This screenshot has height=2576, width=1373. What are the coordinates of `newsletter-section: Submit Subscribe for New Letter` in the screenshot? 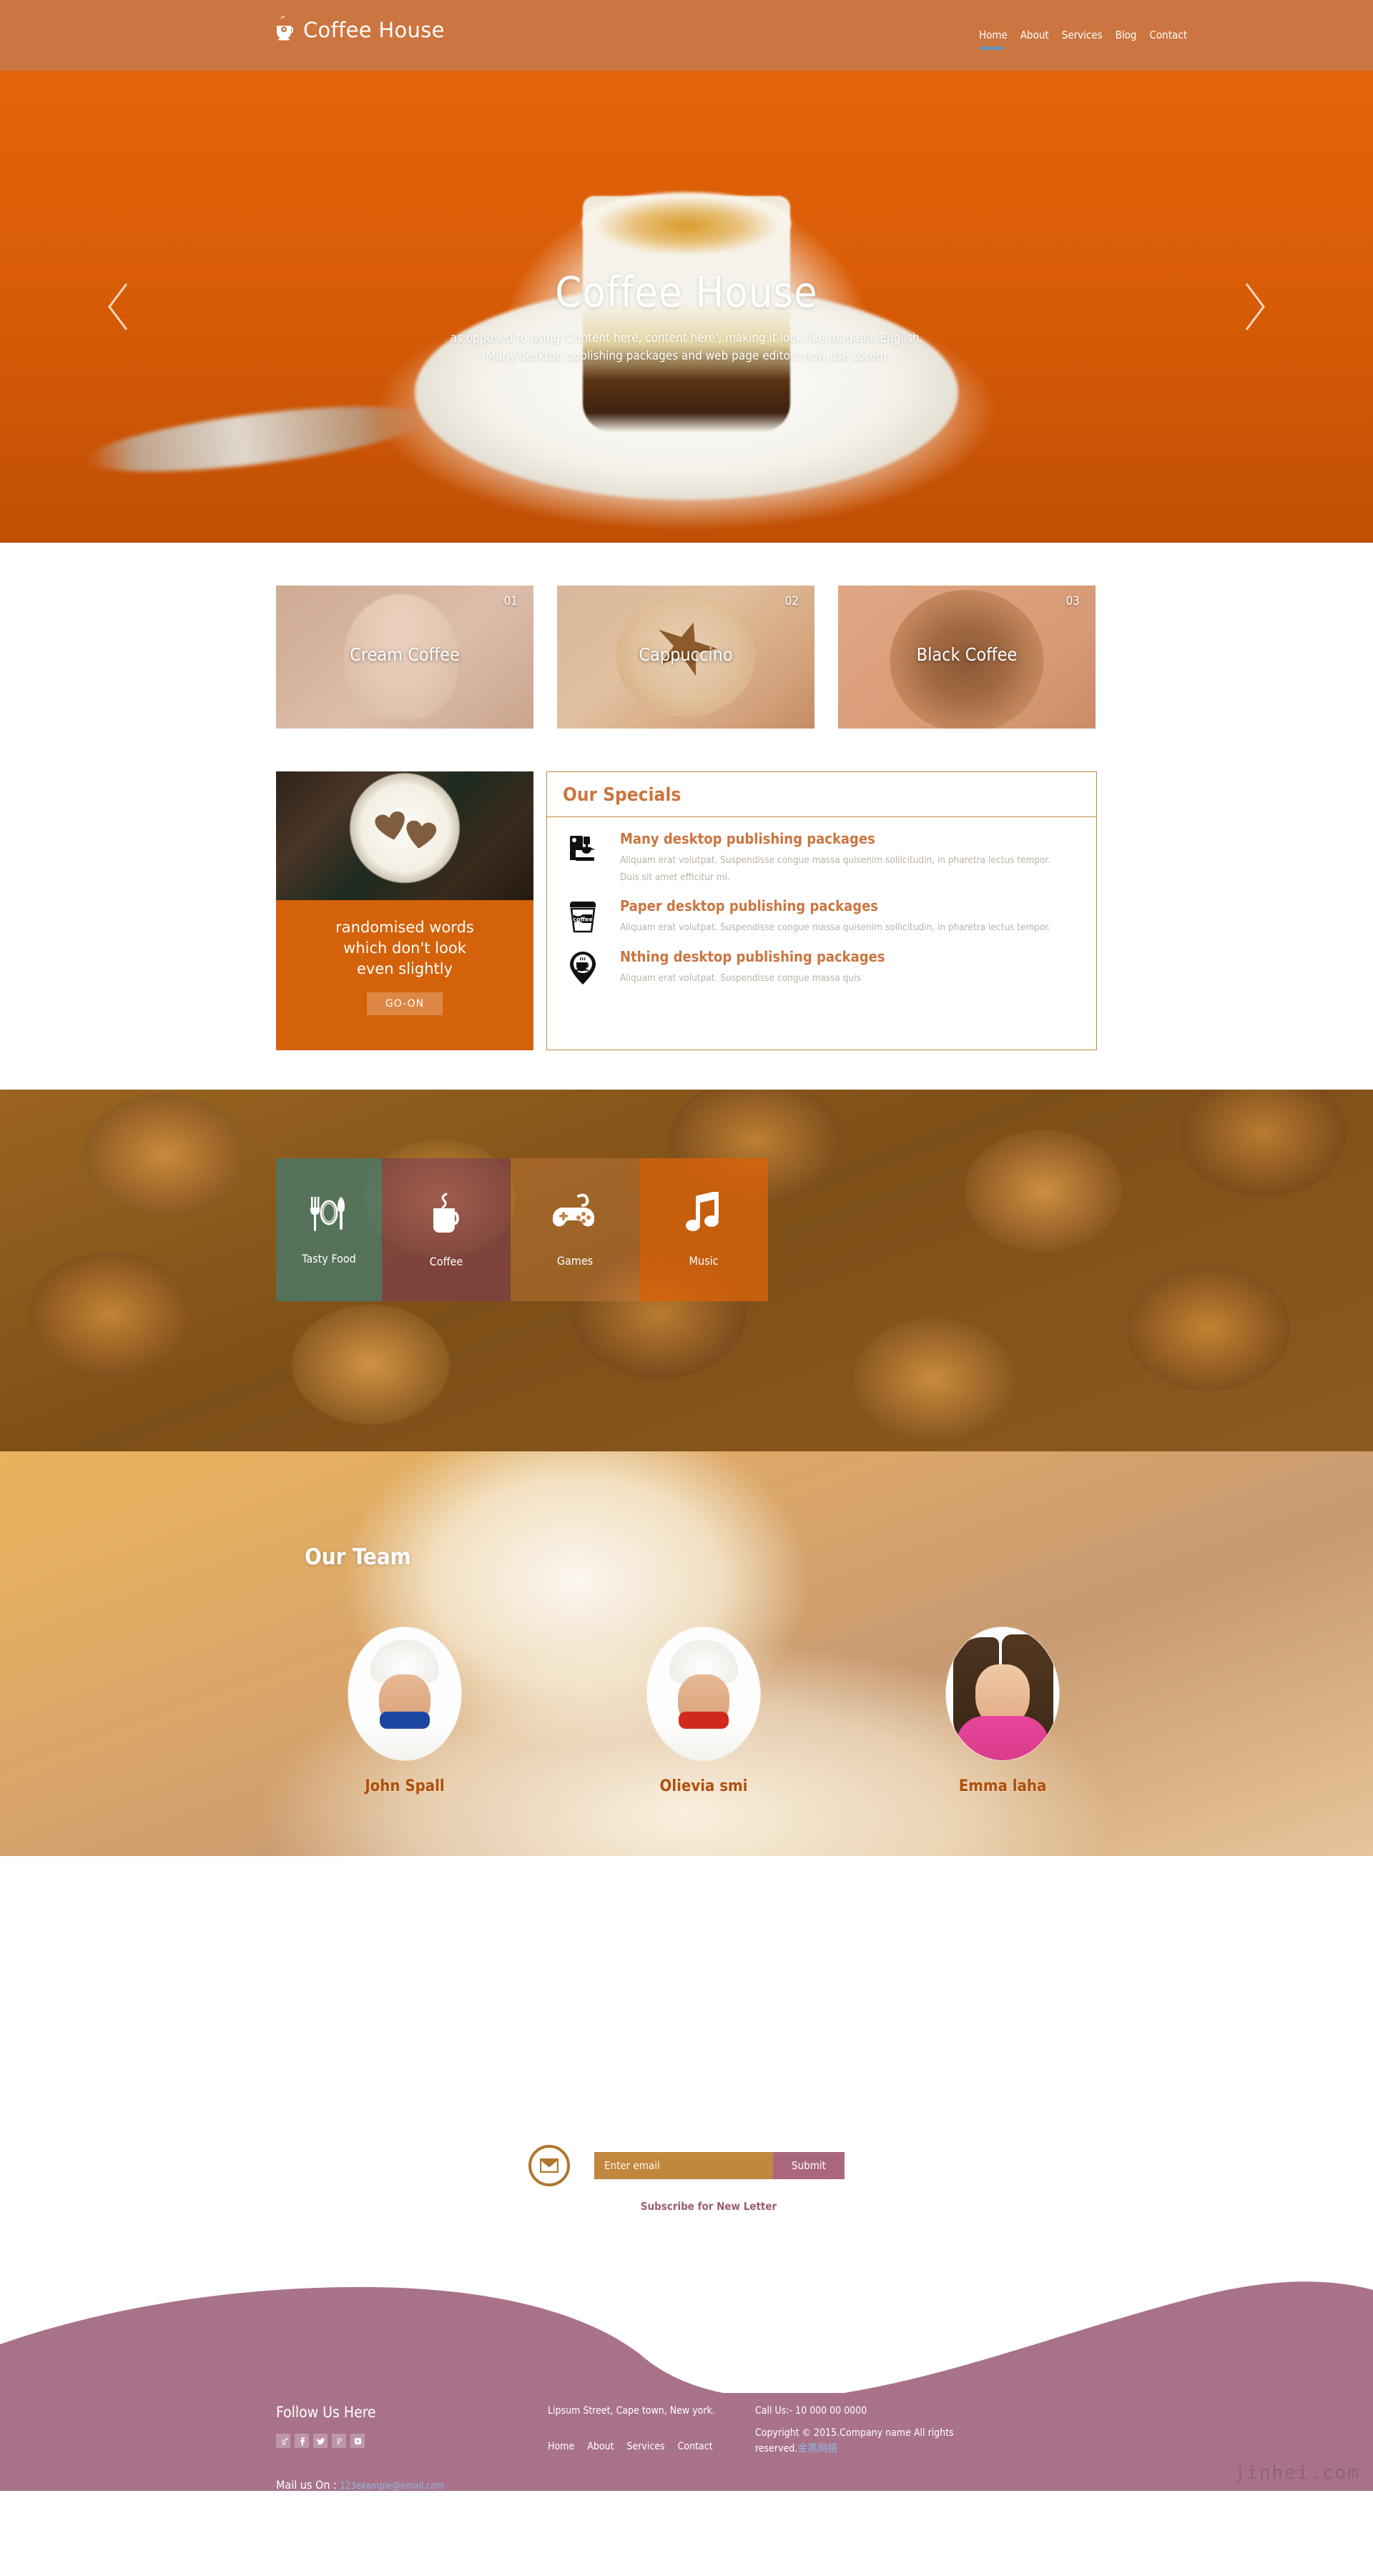 It's located at (686, 2182).